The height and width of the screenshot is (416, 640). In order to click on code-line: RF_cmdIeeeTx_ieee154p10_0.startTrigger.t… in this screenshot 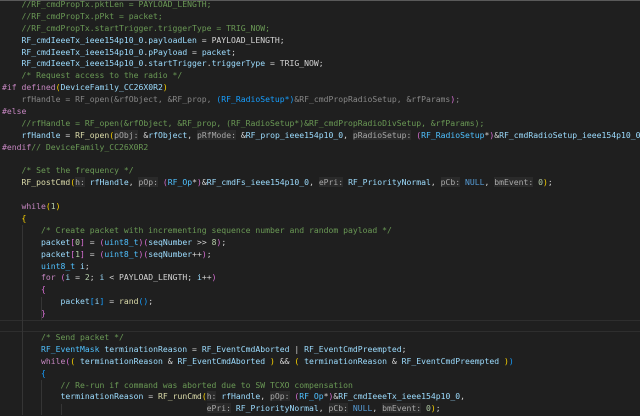, I will do `click(321, 64)`.